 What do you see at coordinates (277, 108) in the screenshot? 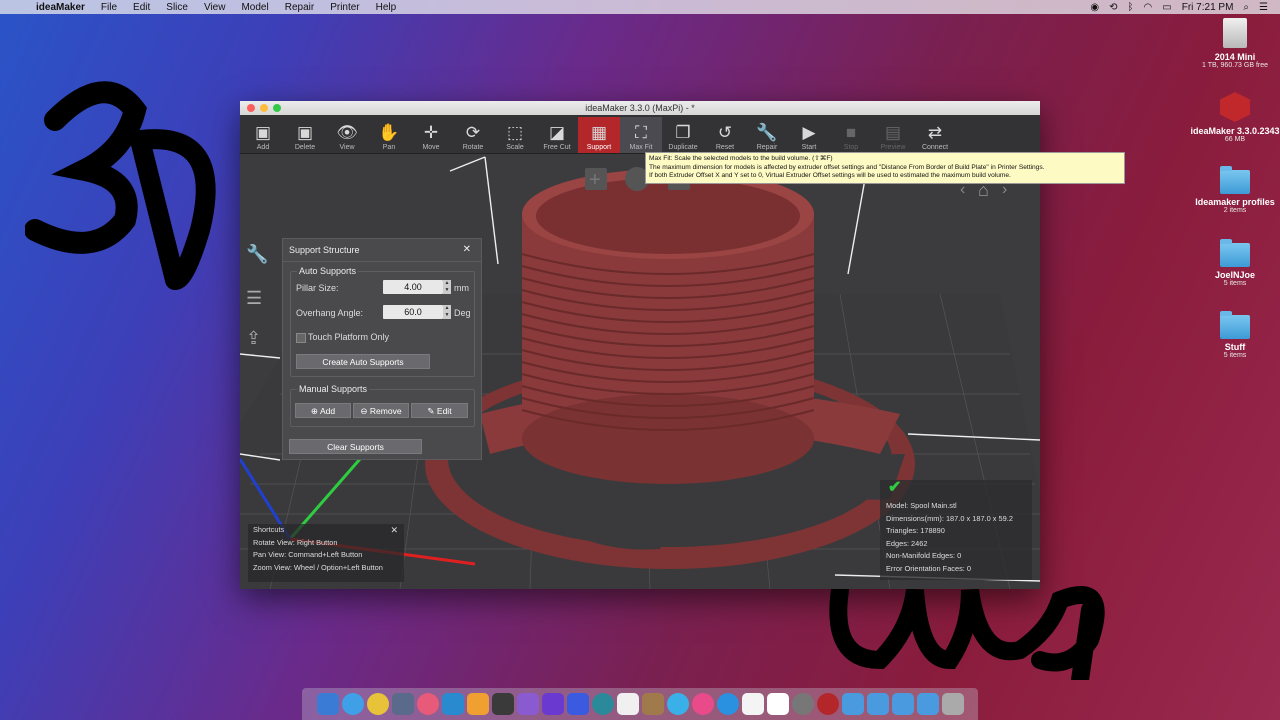
I see `zoom-window-button` at bounding box center [277, 108].